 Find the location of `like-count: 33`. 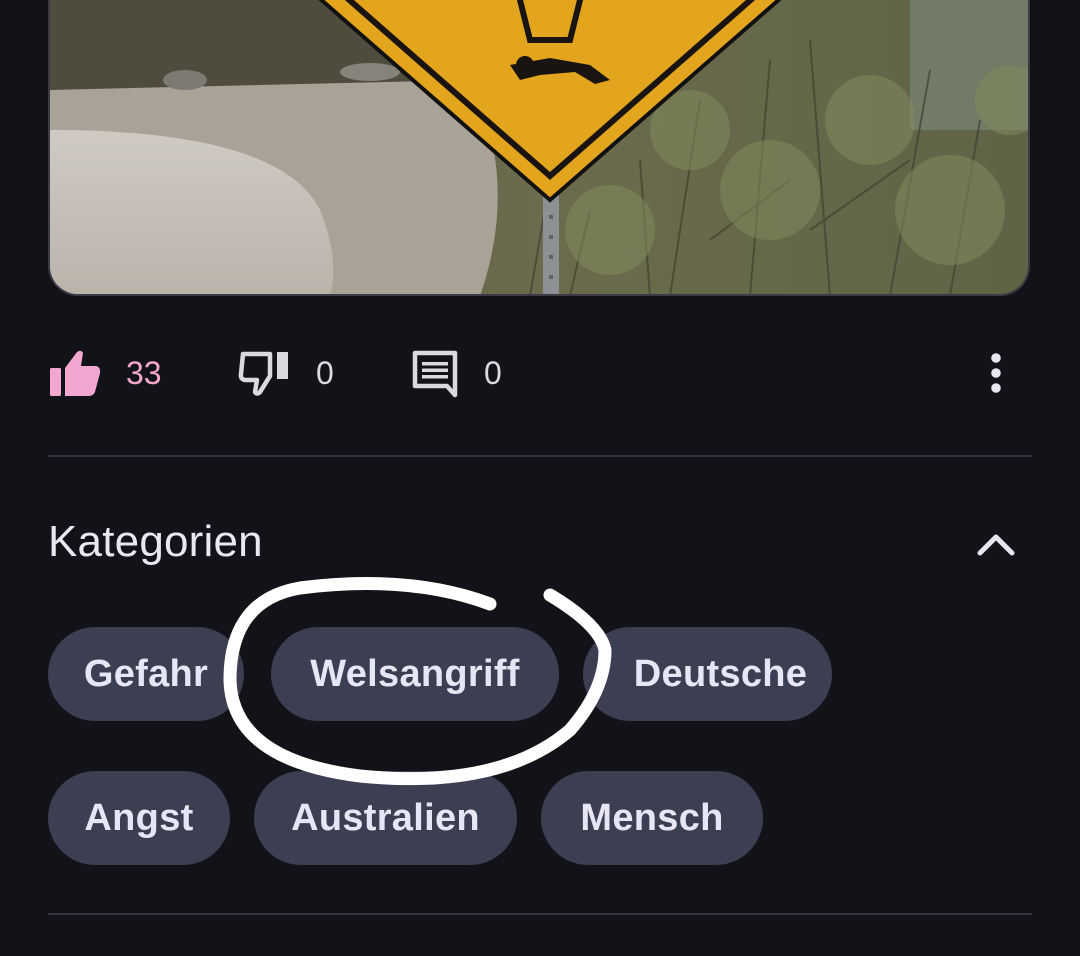

like-count: 33 is located at coordinates (144, 372).